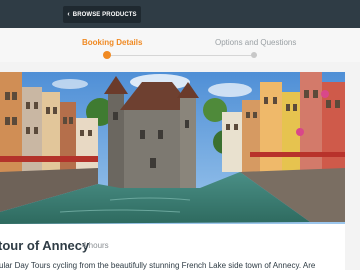  What do you see at coordinates (68, 14) in the screenshot?
I see `chevron-left-icon: ‹` at bounding box center [68, 14].